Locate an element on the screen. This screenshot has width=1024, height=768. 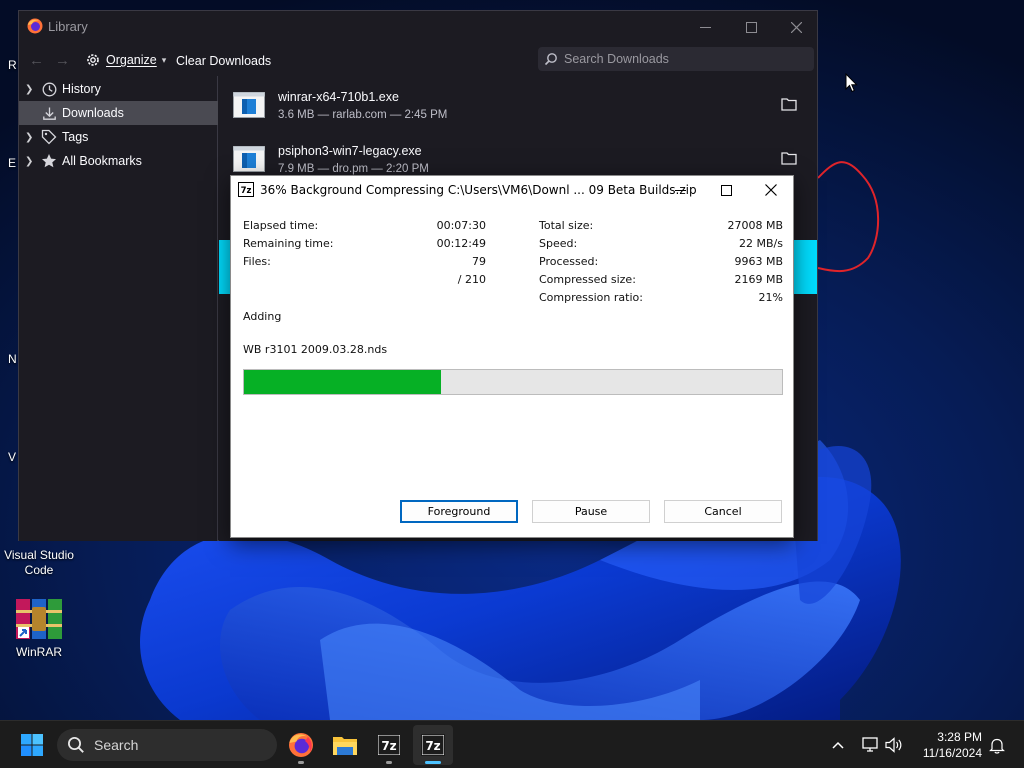
back-arrow-icon: ← is located at coordinates (36, 60).